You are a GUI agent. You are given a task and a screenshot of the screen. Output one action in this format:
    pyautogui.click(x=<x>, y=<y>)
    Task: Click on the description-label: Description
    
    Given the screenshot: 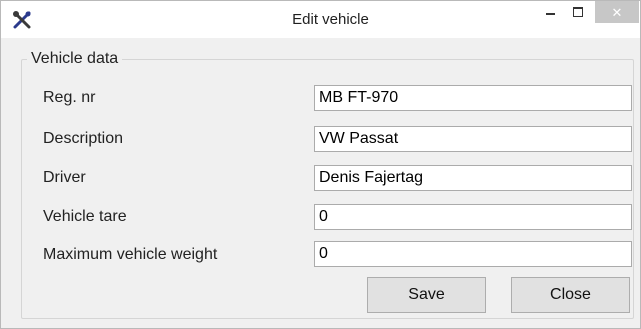 What is the action you would take?
    pyautogui.click(x=83, y=138)
    